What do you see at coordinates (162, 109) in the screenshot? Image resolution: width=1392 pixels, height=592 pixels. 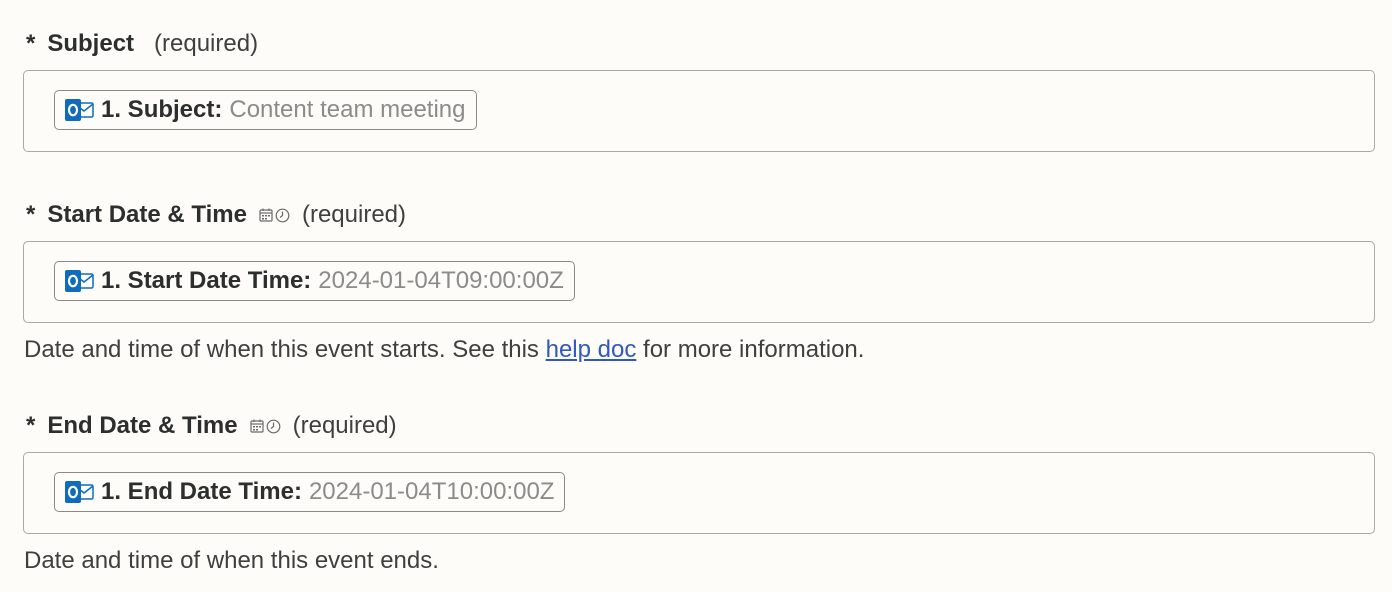 I see `pill-field-key: 1. Subject:` at bounding box center [162, 109].